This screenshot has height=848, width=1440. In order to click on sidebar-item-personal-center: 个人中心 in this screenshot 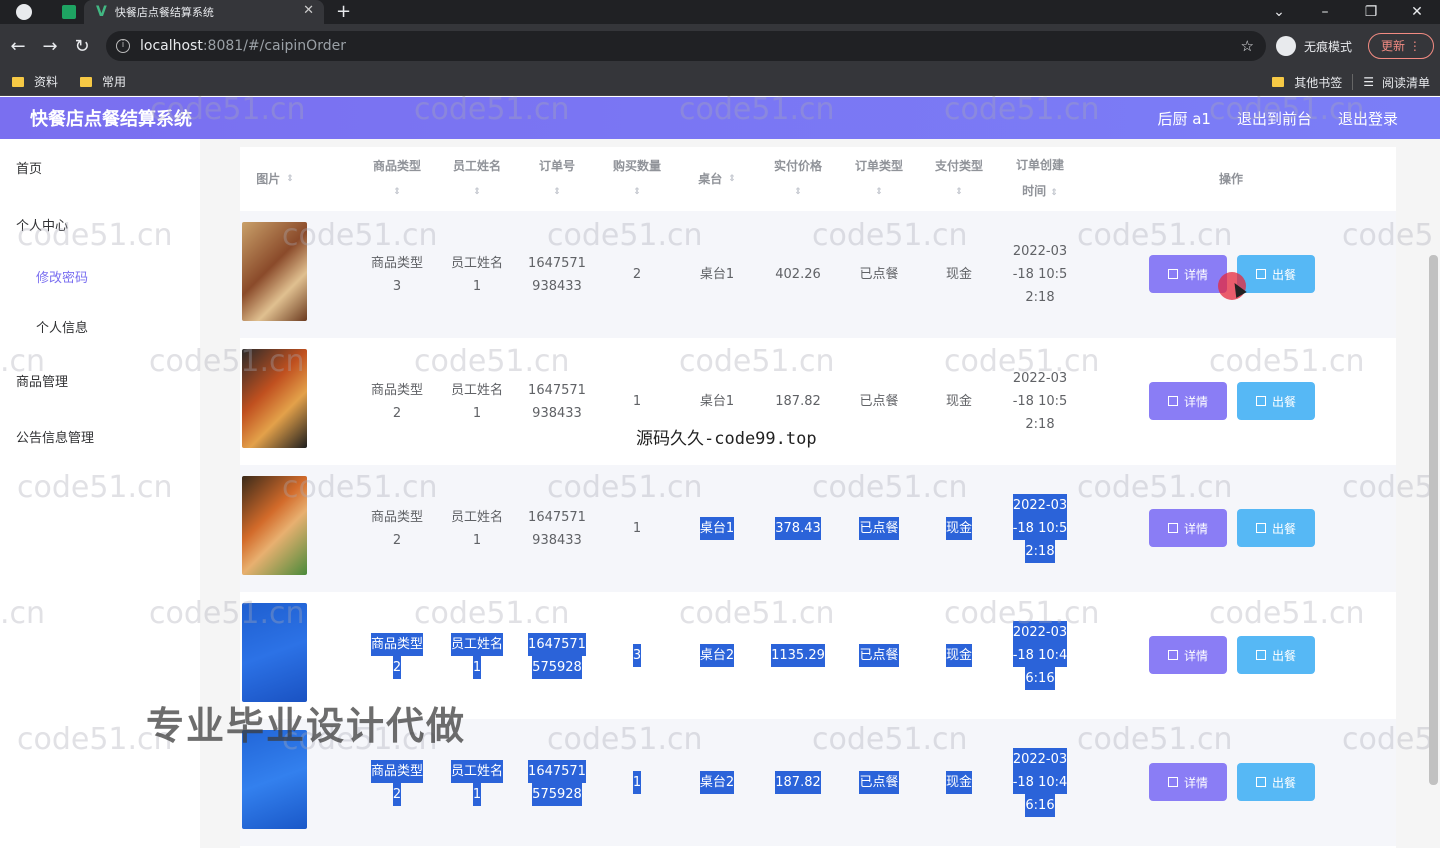, I will do `click(42, 224)`.